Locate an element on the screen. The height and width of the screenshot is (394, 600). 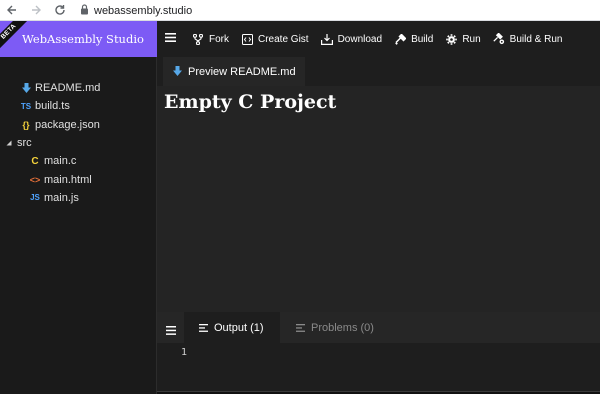
panel-menu-button is located at coordinates (171, 331).